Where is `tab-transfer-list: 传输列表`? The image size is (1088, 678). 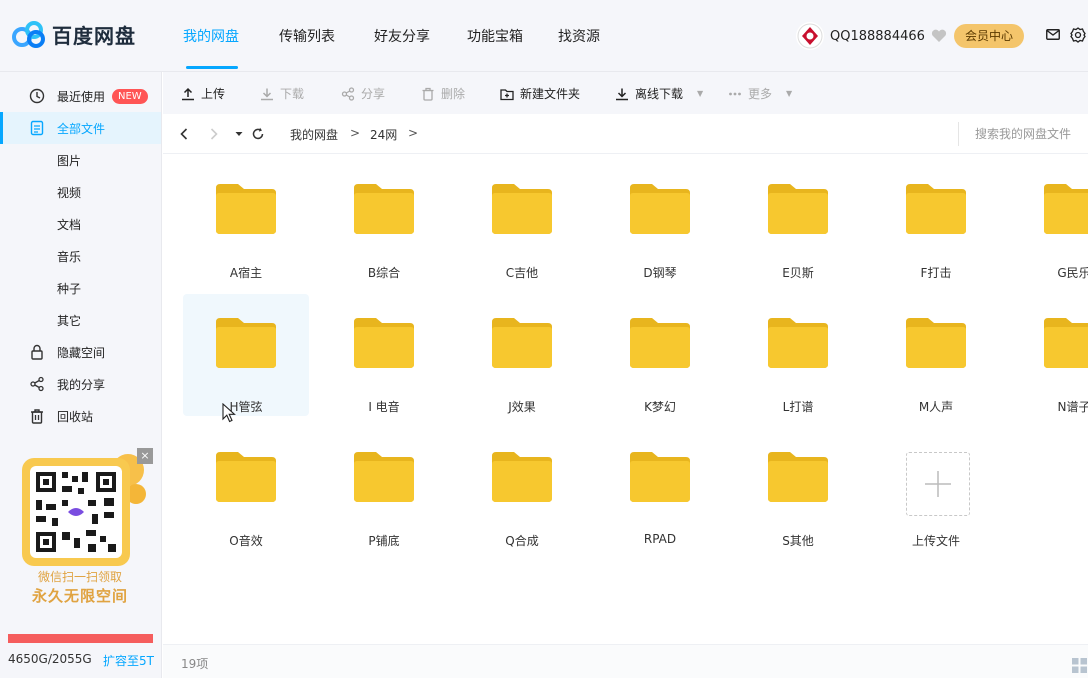
tab-transfer-list: 传输列表 is located at coordinates (307, 36).